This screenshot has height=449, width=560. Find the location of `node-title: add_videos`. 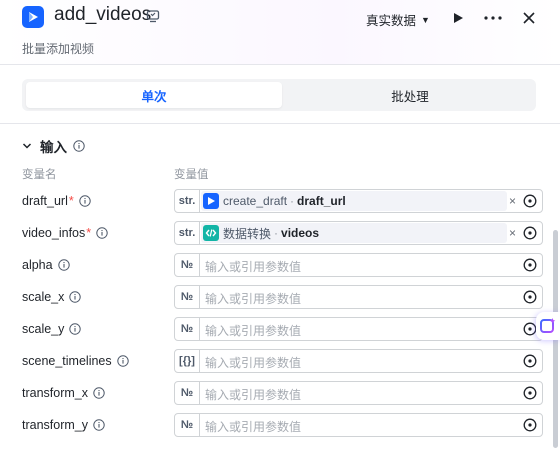

node-title: add_videos is located at coordinates (103, 14).